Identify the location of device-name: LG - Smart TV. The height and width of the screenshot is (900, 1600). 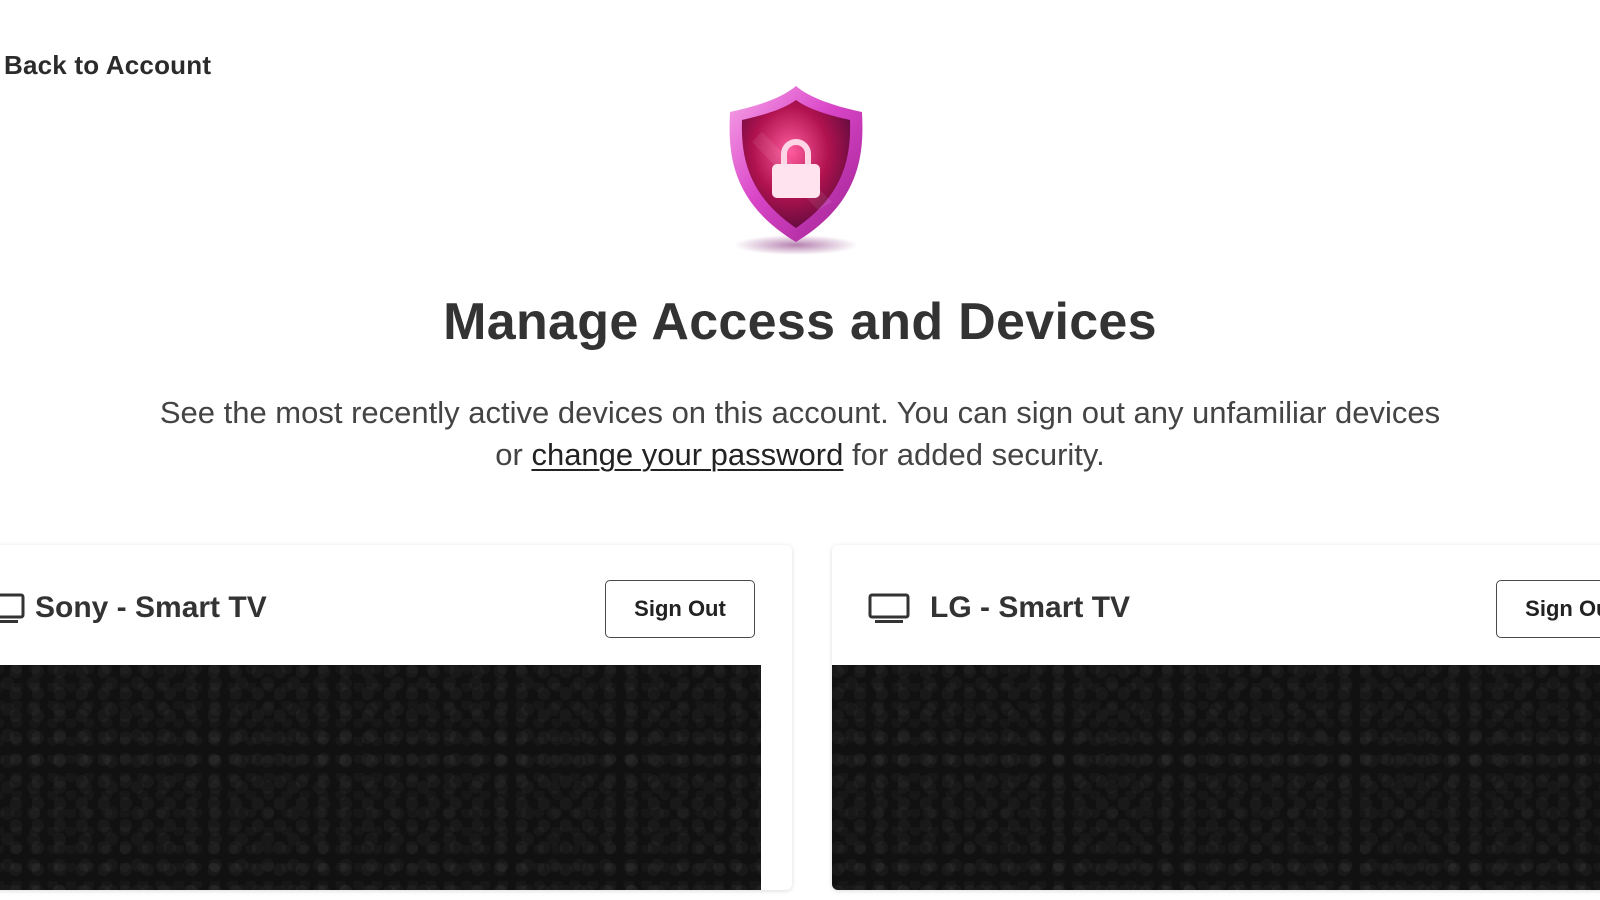
(1030, 607).